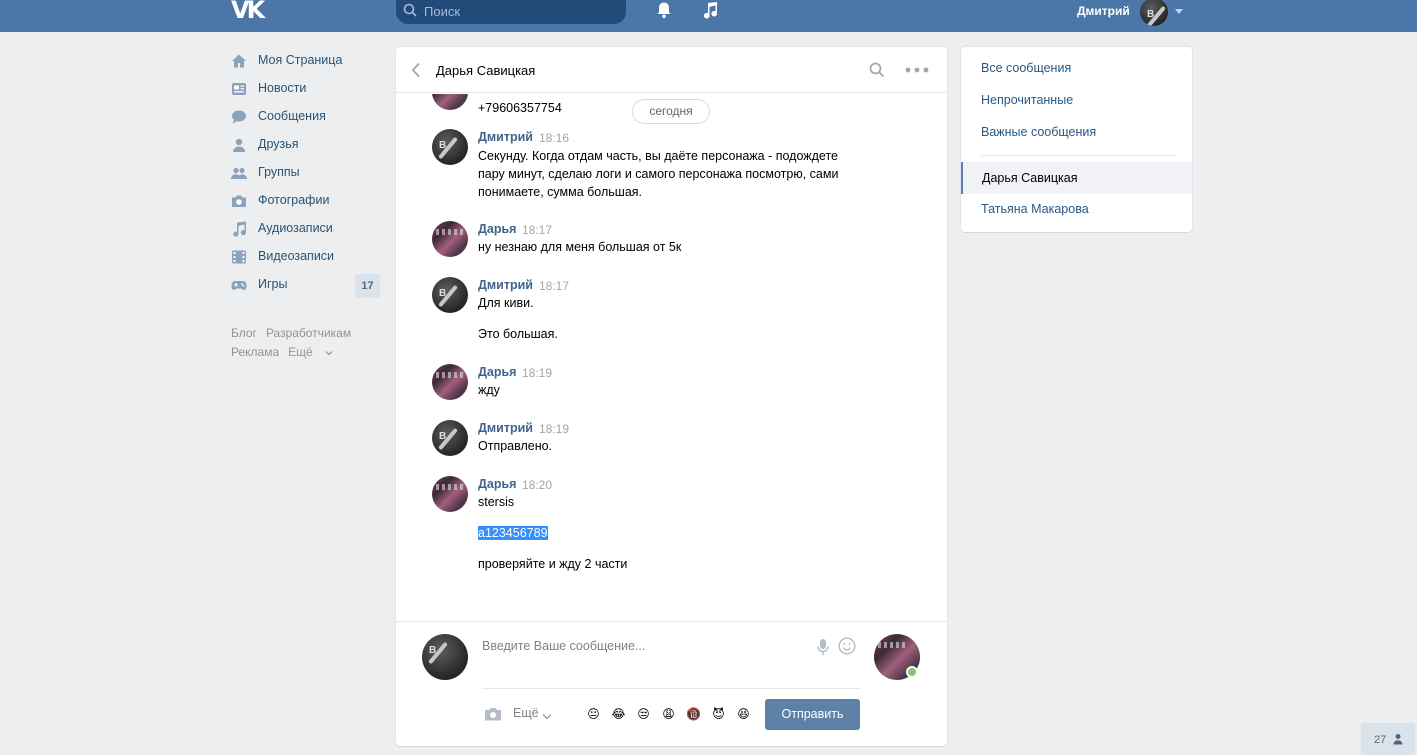 This screenshot has height=755, width=1417. What do you see at coordinates (643, 714) in the screenshot?
I see `emoji-unamused-icon: 😒` at bounding box center [643, 714].